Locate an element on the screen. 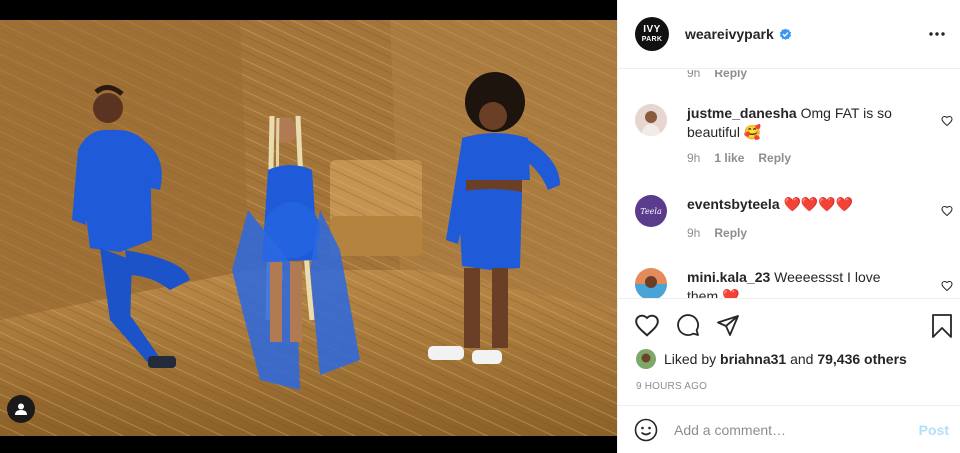 The width and height of the screenshot is (960, 453). liked-by-and: and is located at coordinates (802, 359).